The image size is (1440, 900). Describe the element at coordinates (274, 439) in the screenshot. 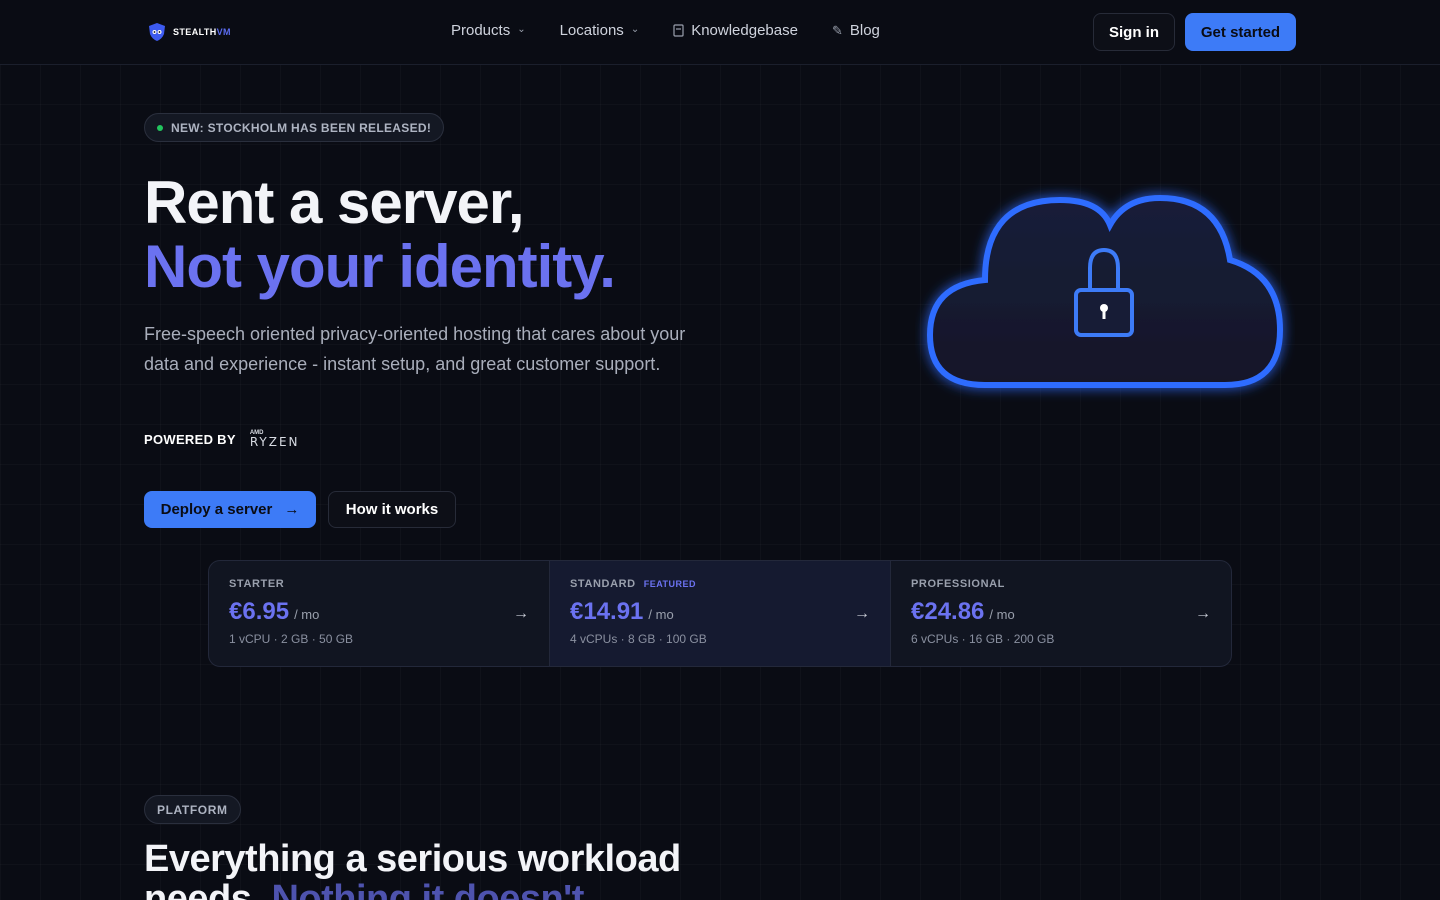

I see `amd-ryzen-logo: AMD RYZEN` at that location.